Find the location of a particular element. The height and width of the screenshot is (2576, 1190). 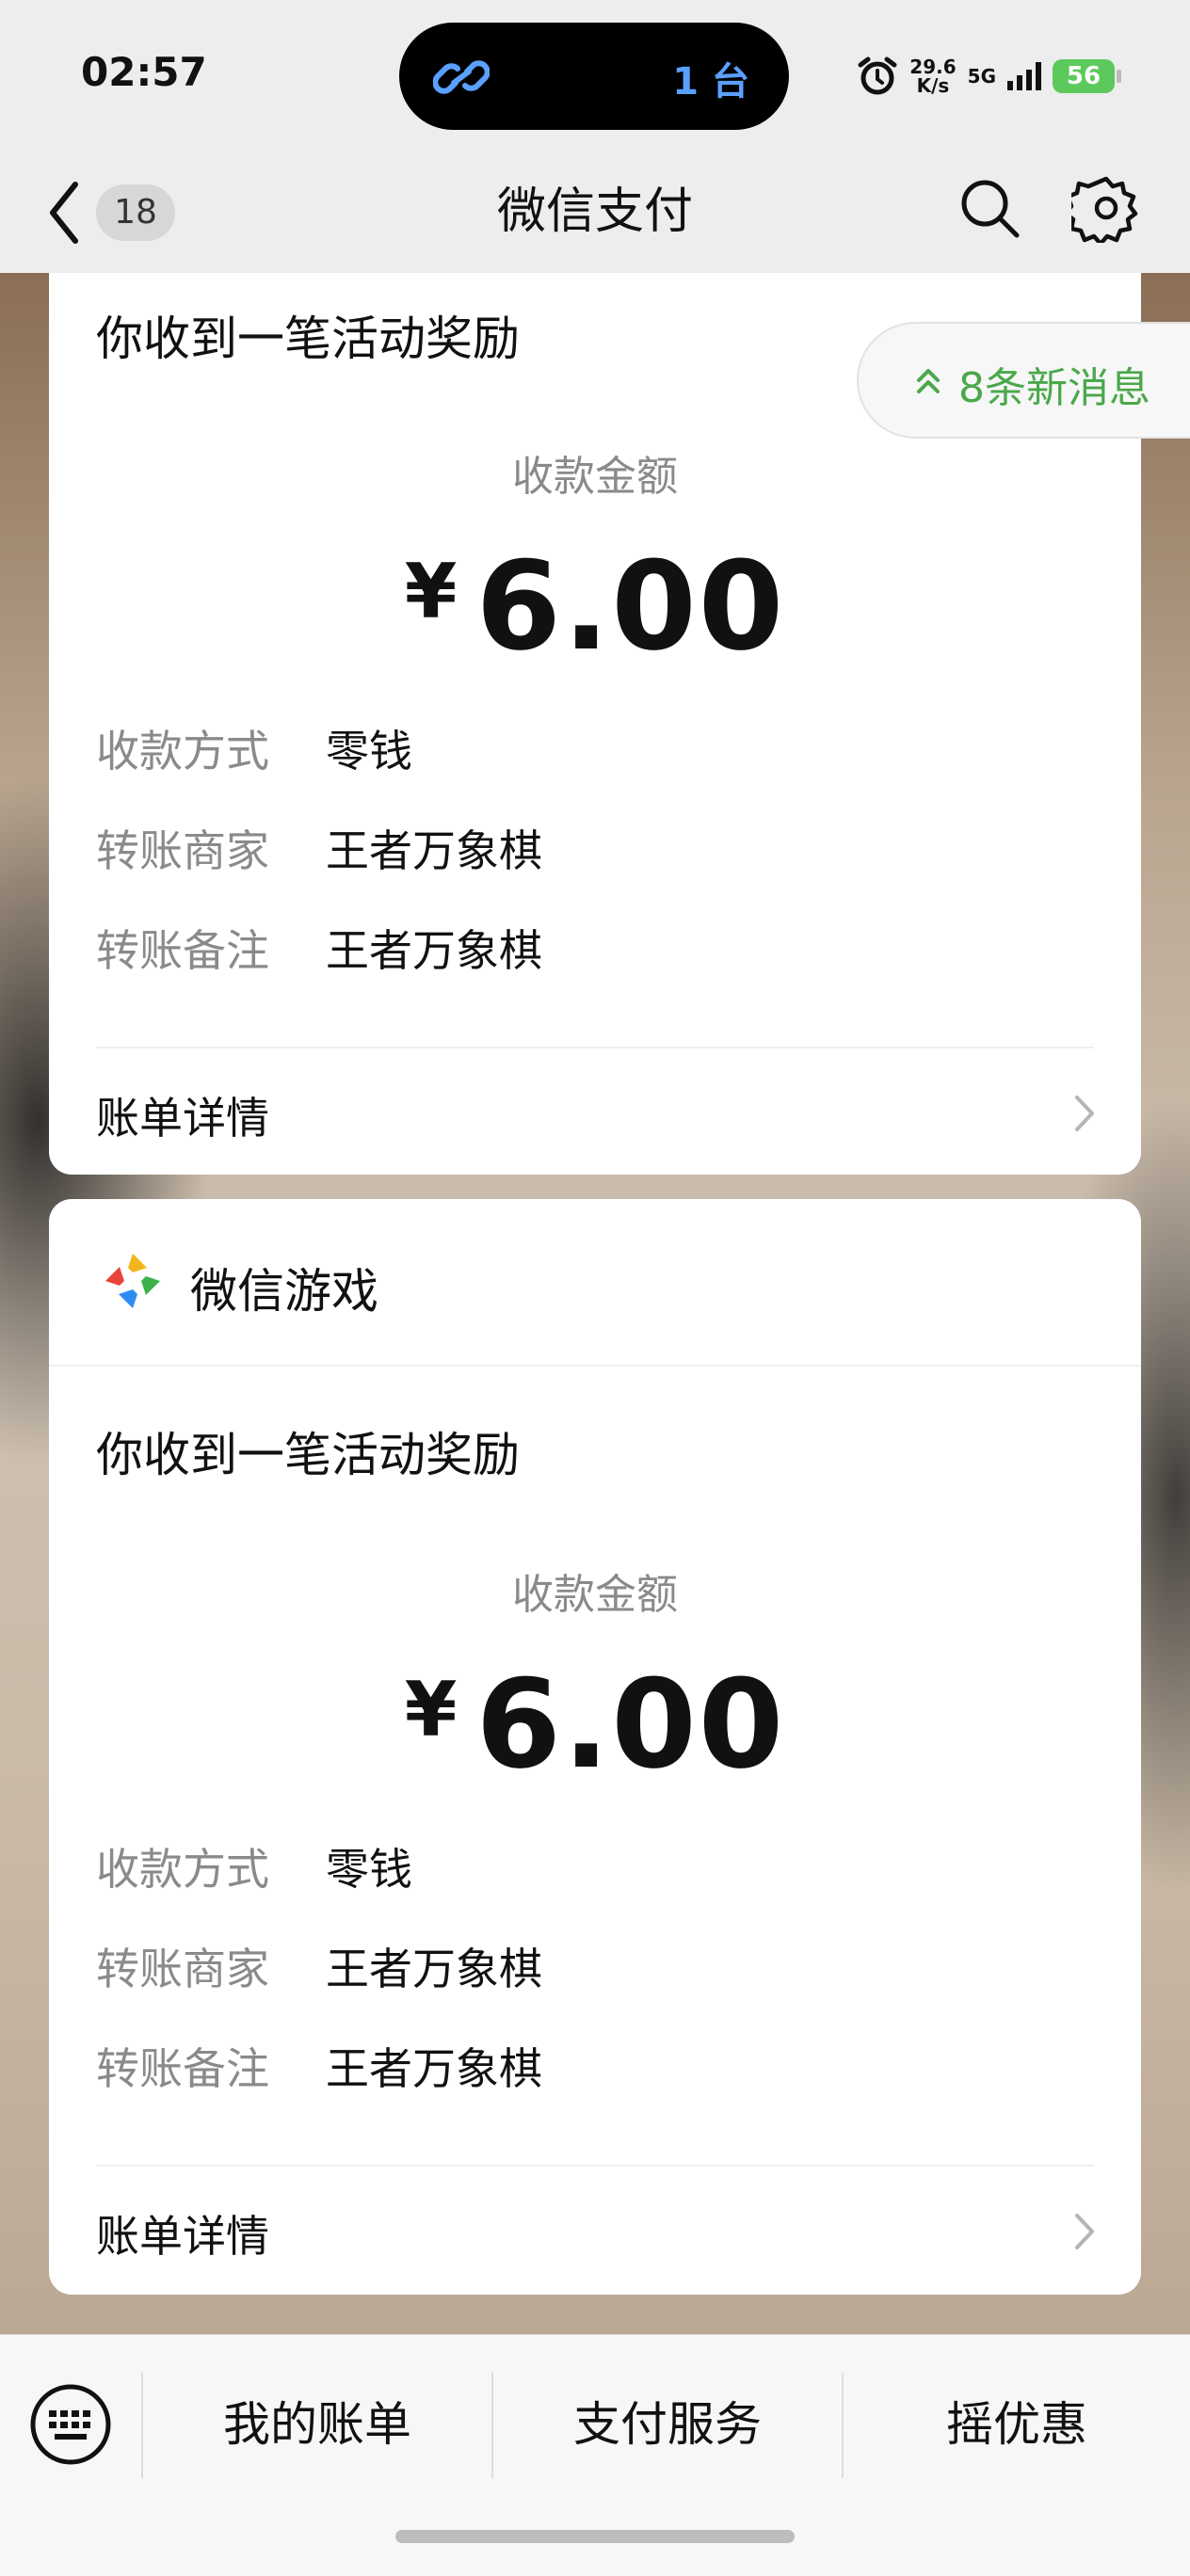

wechat-game-logo-icon is located at coordinates (132, 1281).